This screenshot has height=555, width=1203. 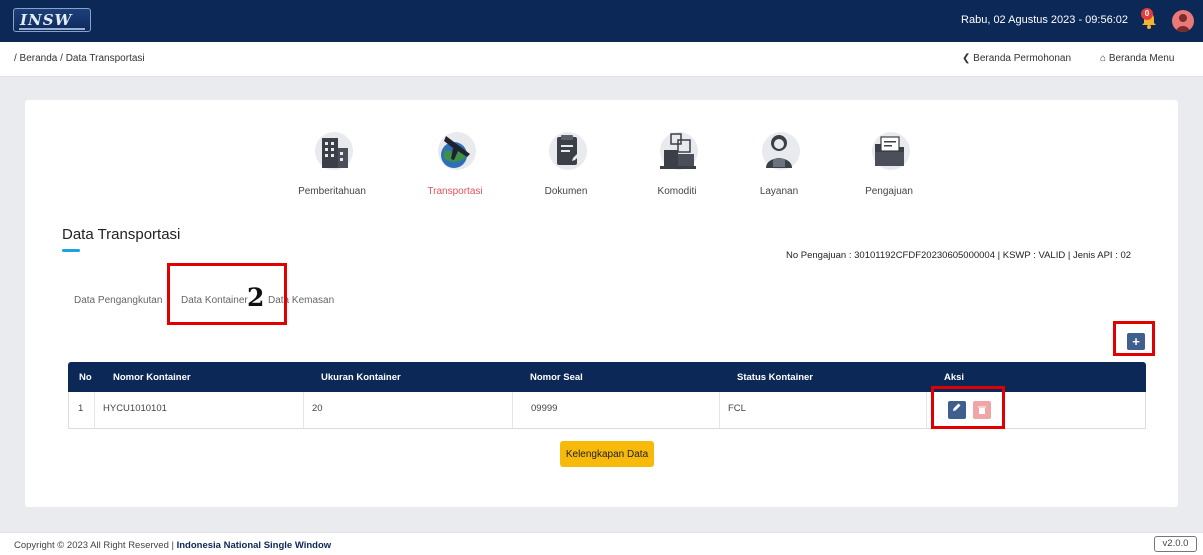 What do you see at coordinates (891, 151) in the screenshot?
I see `folder-icon` at bounding box center [891, 151].